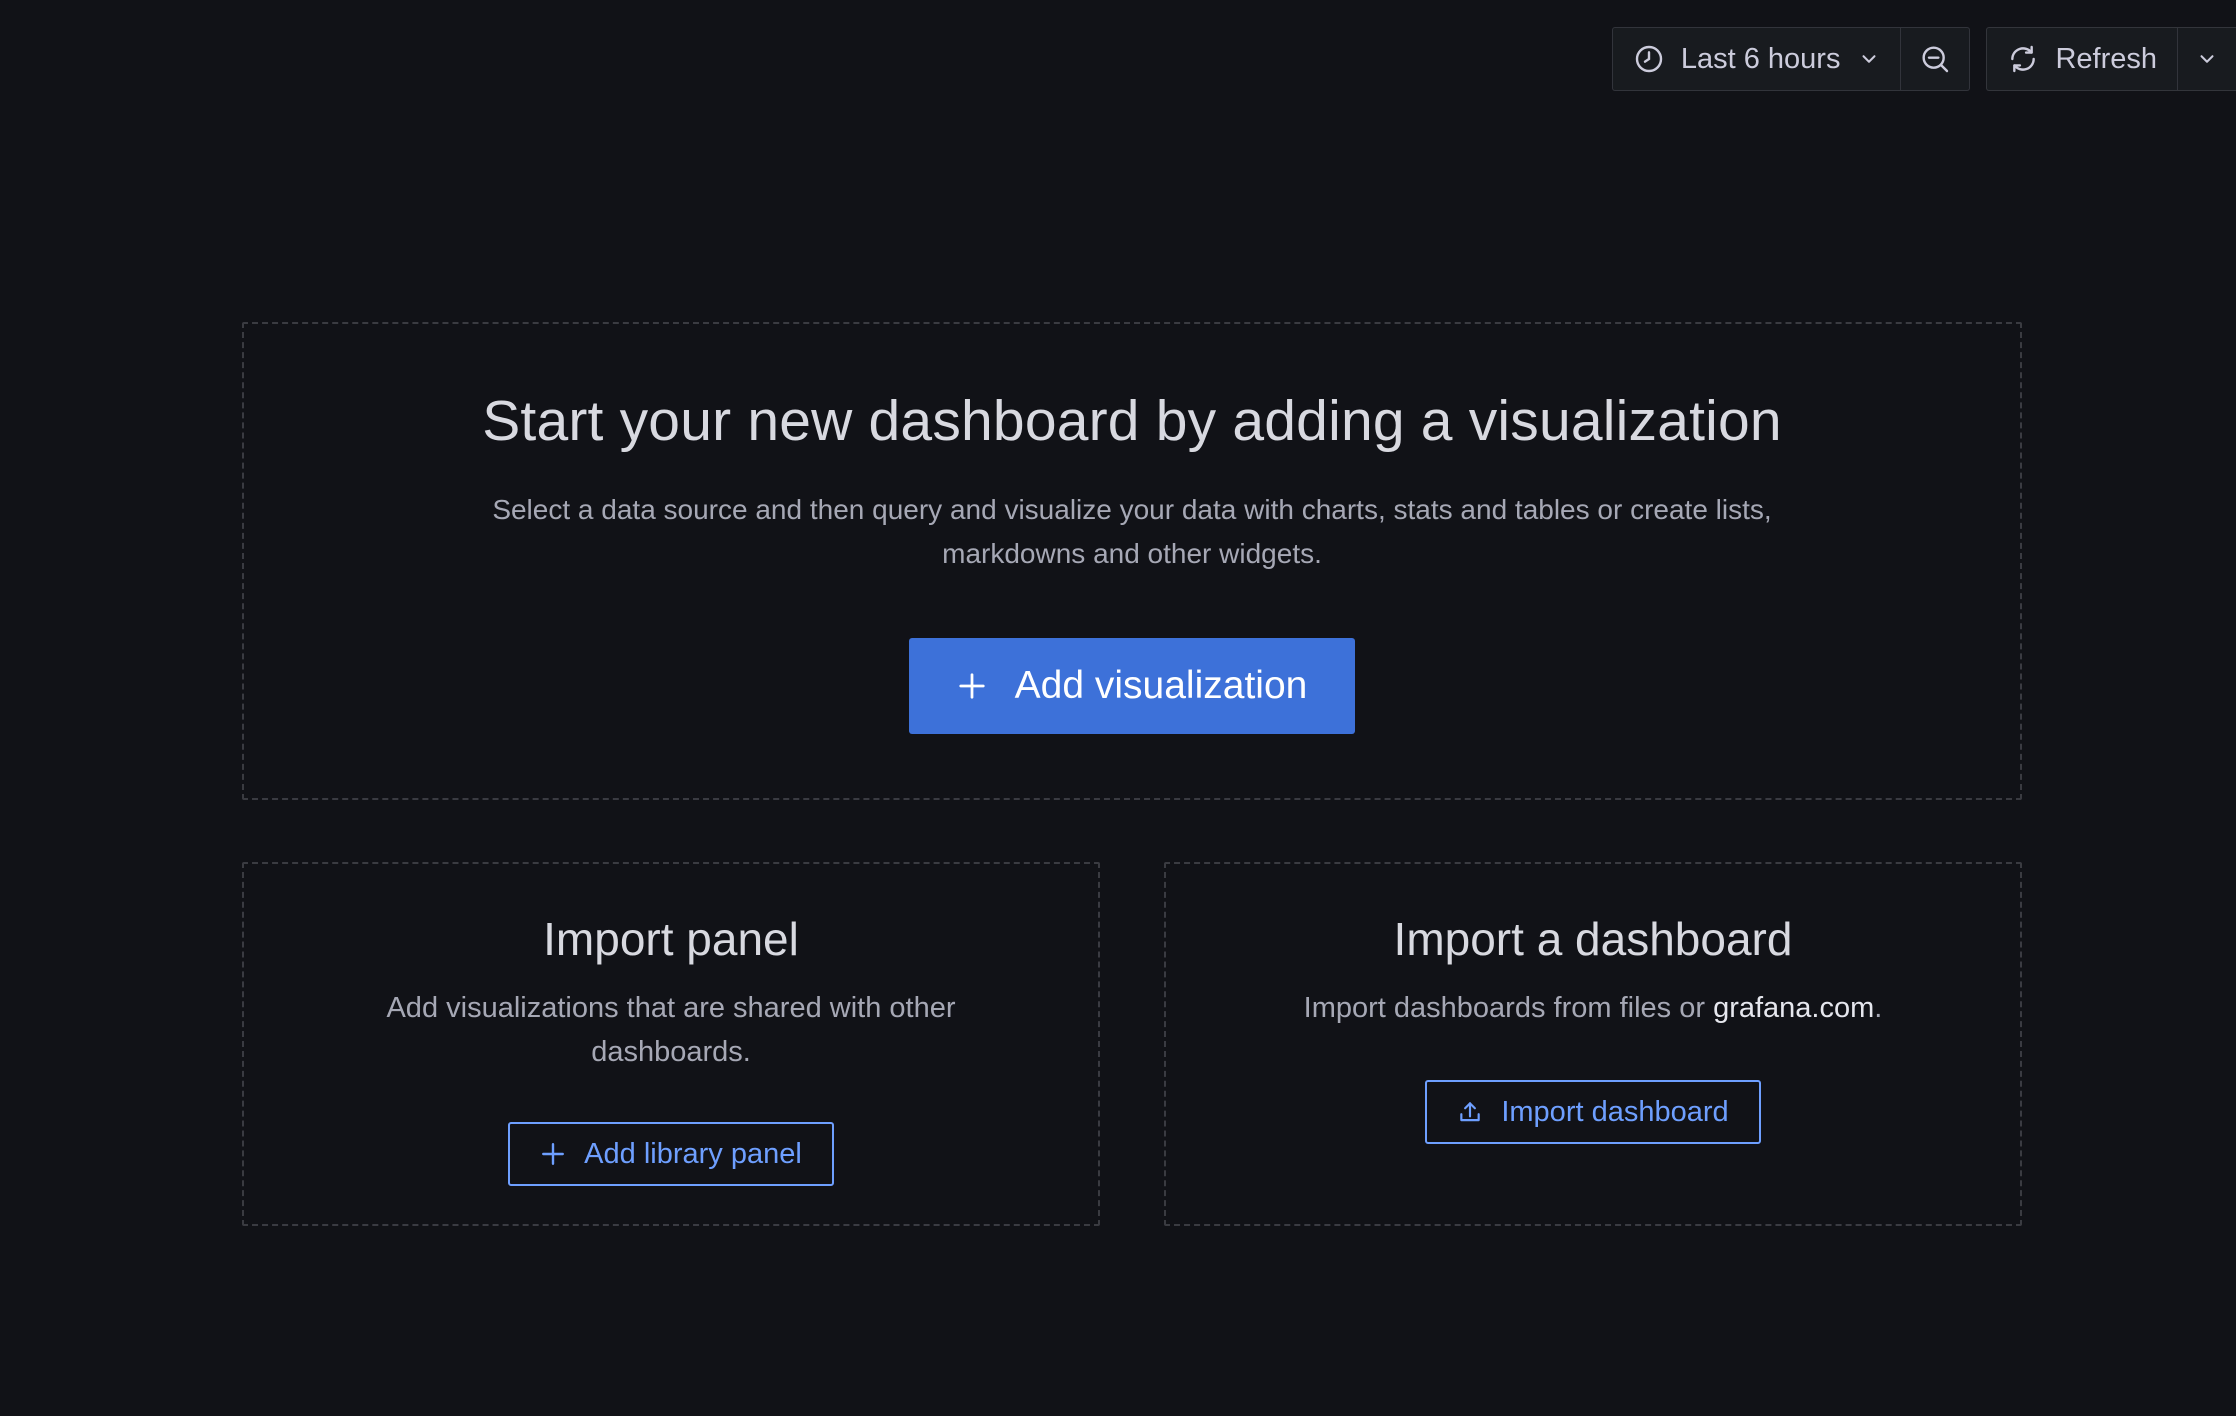  I want to click on upload-icon, so click(1470, 1112).